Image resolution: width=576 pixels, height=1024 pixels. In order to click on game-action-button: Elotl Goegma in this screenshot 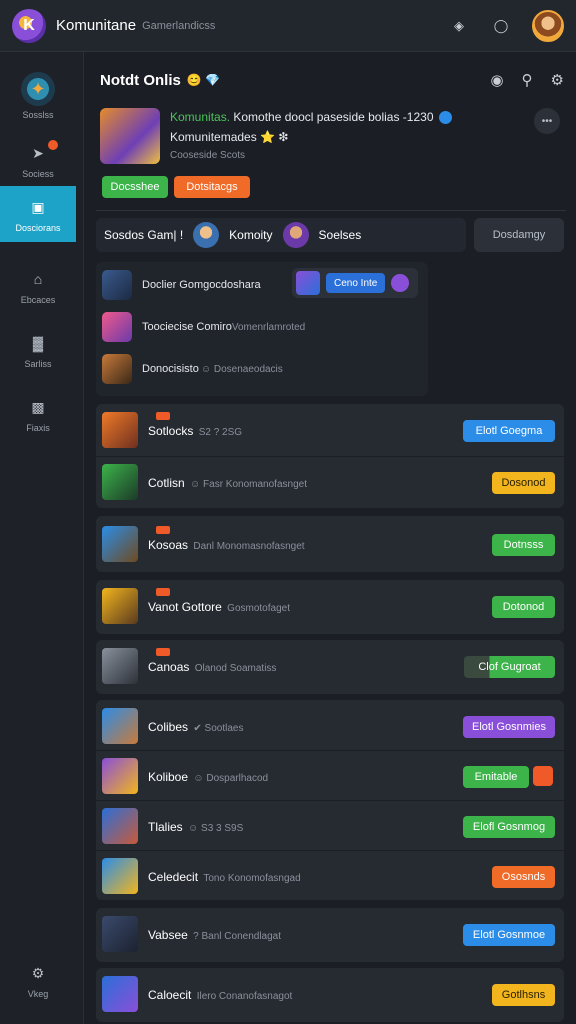, I will do `click(509, 431)`.